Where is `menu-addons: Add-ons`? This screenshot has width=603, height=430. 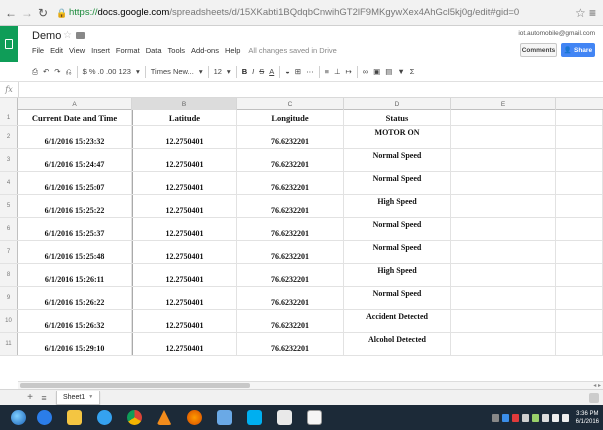 menu-addons: Add-ons is located at coordinates (205, 50).